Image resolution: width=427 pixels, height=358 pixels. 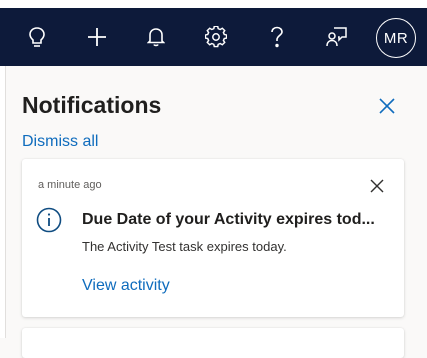 I want to click on avatar-initials: MR, so click(x=396, y=38).